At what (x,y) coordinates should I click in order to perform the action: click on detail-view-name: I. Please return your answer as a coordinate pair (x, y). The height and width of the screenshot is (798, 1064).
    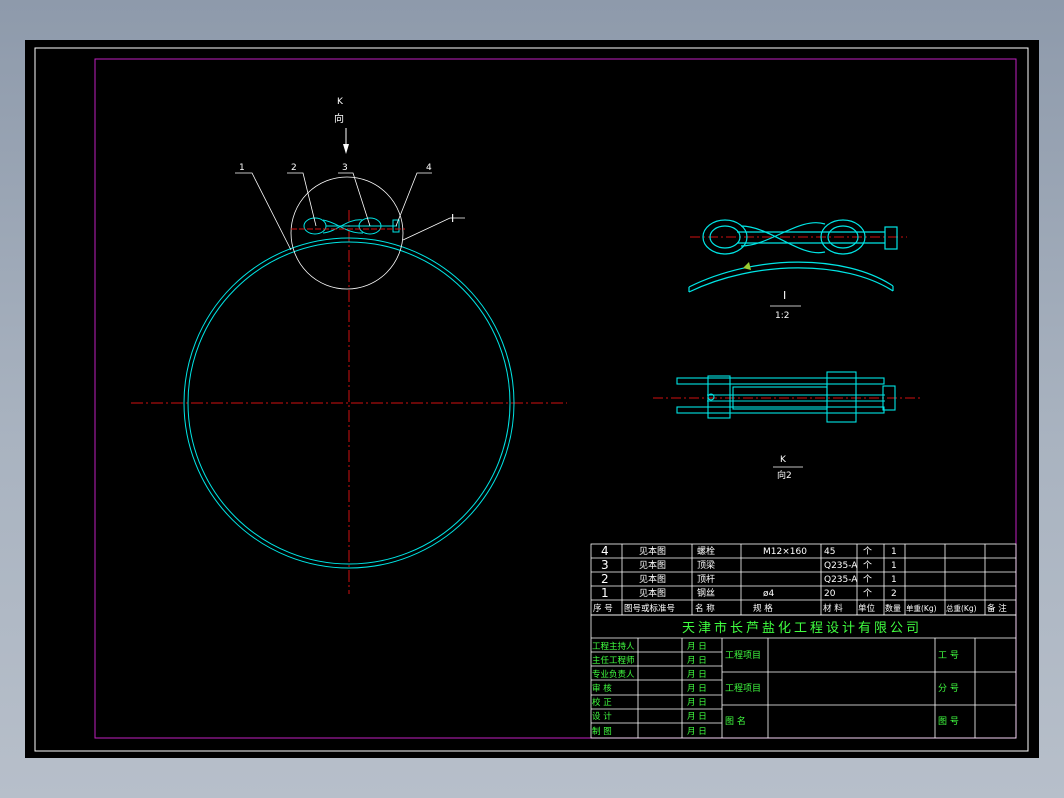
    Looking at the image, I should click on (784, 295).